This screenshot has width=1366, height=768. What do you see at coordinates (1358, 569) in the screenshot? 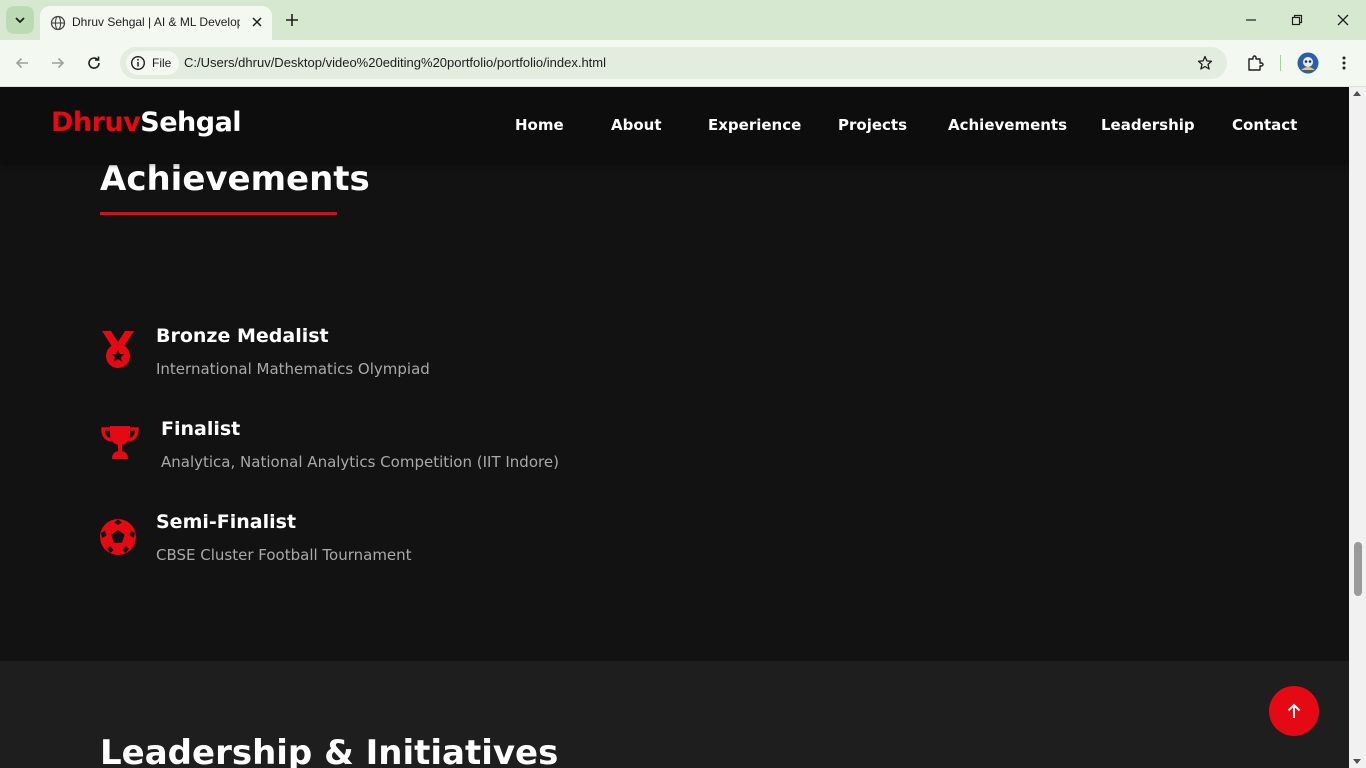
I see `scroll-thumb` at bounding box center [1358, 569].